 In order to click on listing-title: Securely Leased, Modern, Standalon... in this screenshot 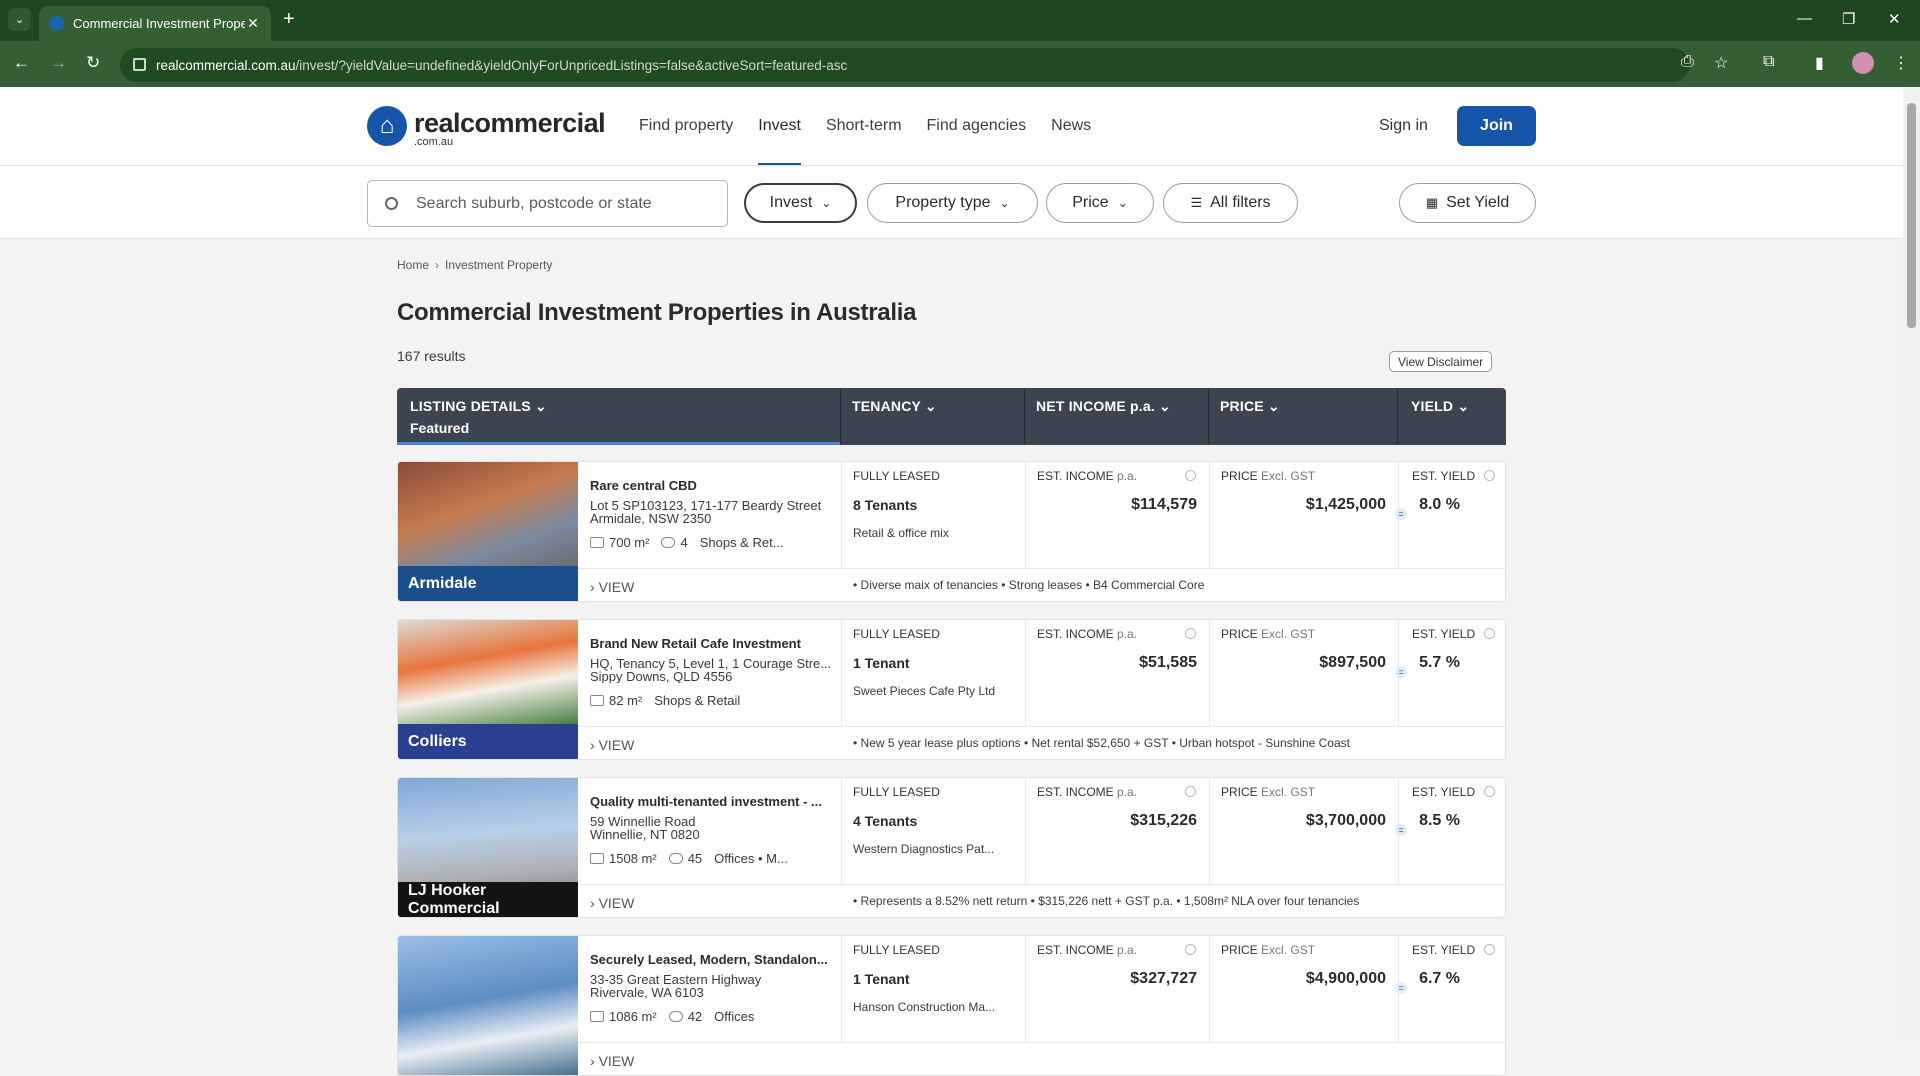, I will do `click(710, 959)`.